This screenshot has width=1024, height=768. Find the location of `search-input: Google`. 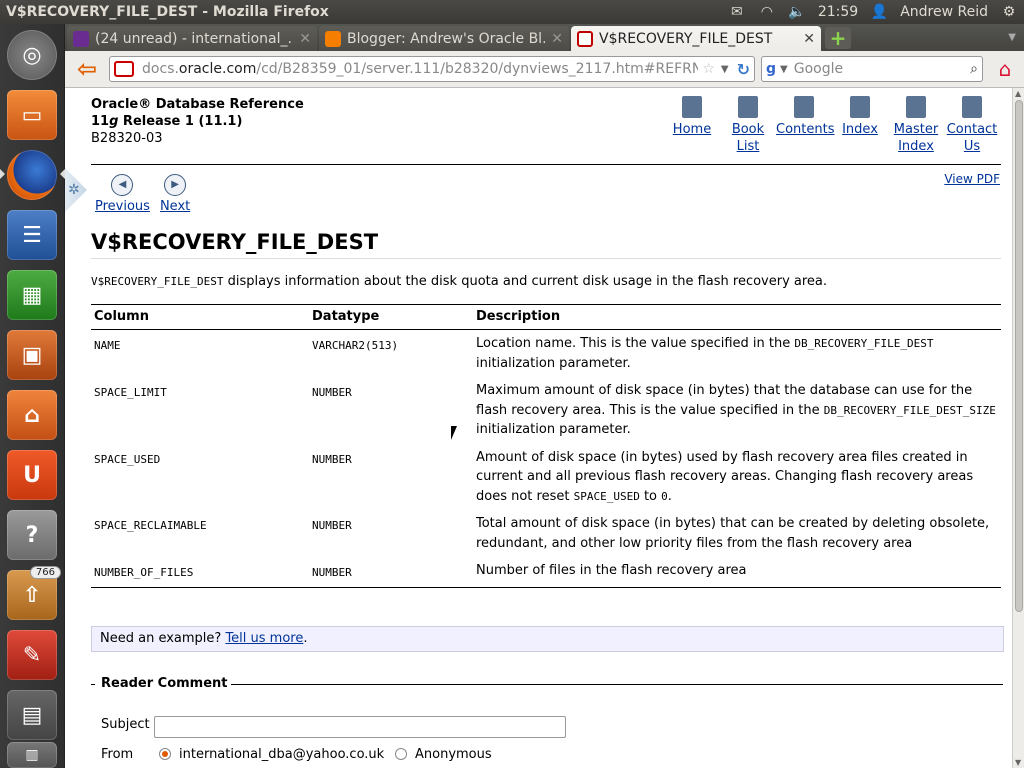

search-input: Google is located at coordinates (882, 69).